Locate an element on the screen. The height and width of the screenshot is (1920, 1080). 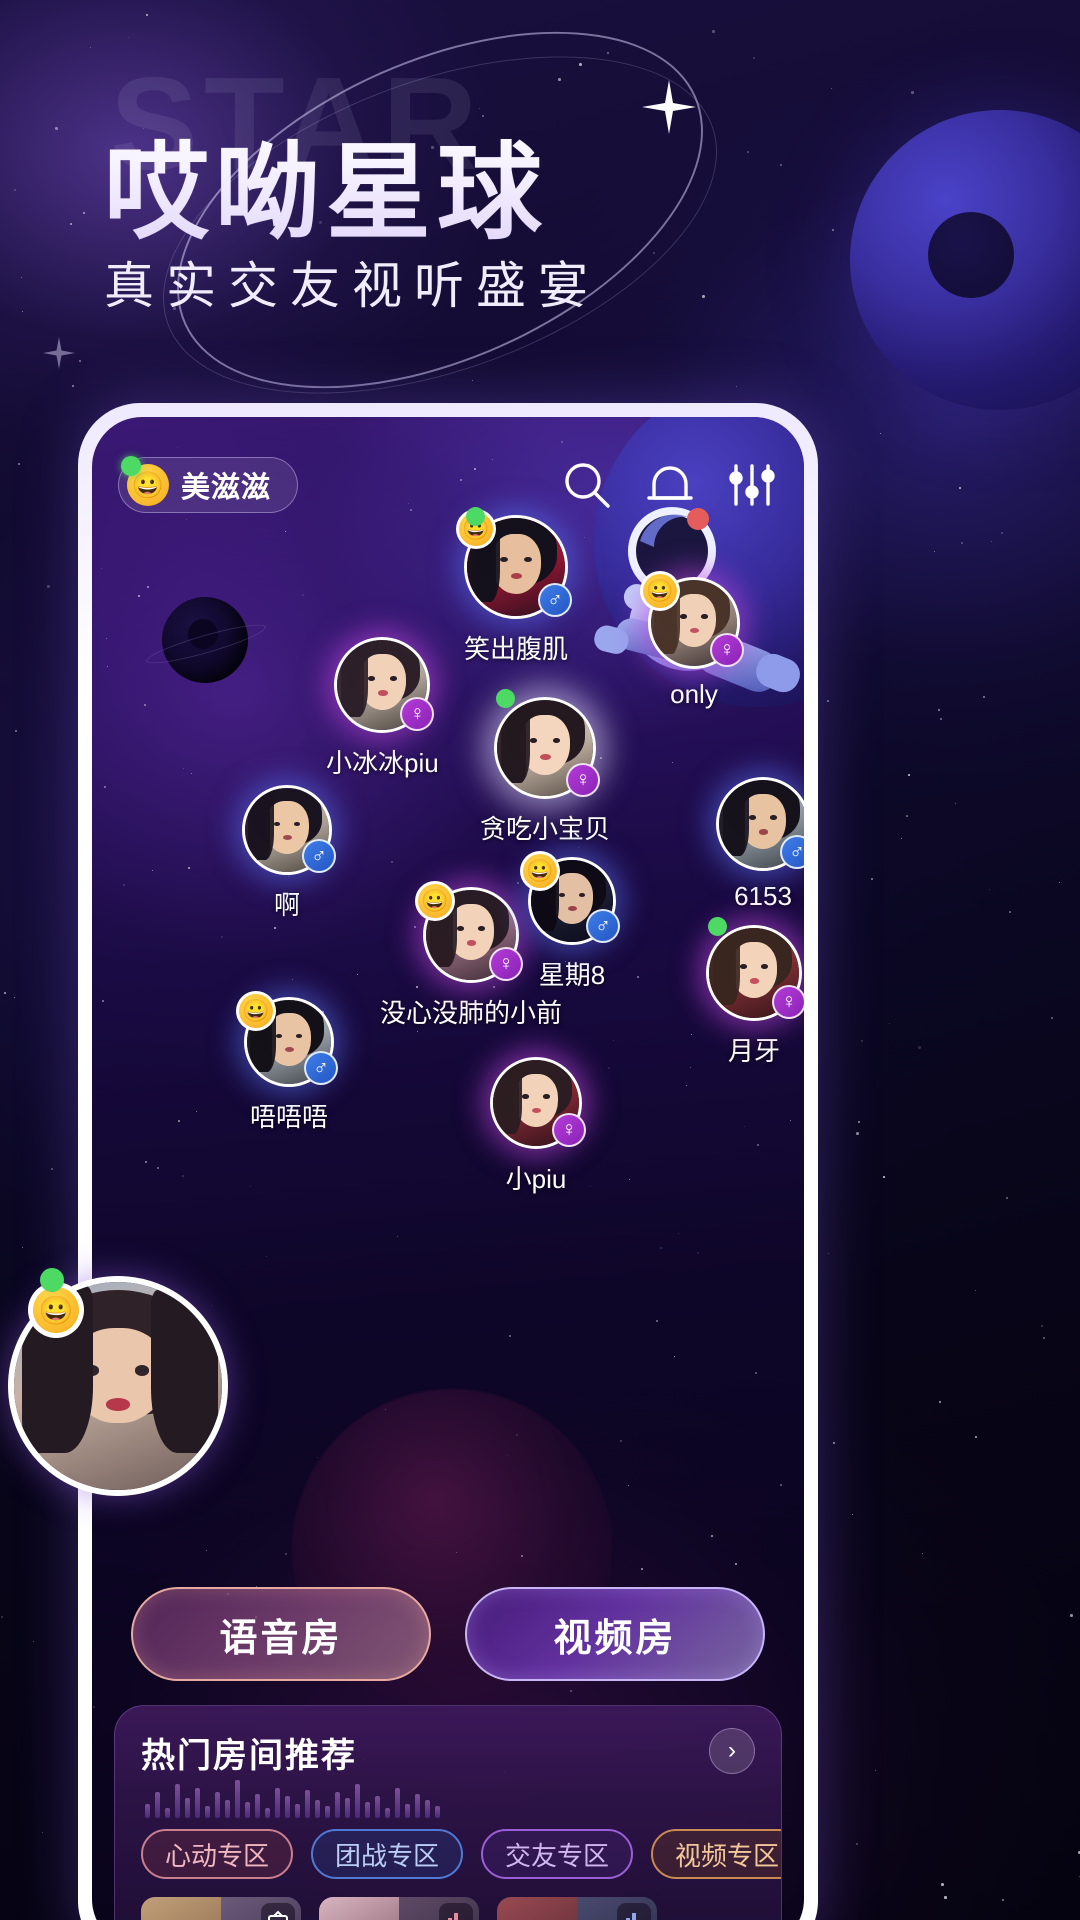
voice-room-button: 语音房 is located at coordinates (281, 1634).